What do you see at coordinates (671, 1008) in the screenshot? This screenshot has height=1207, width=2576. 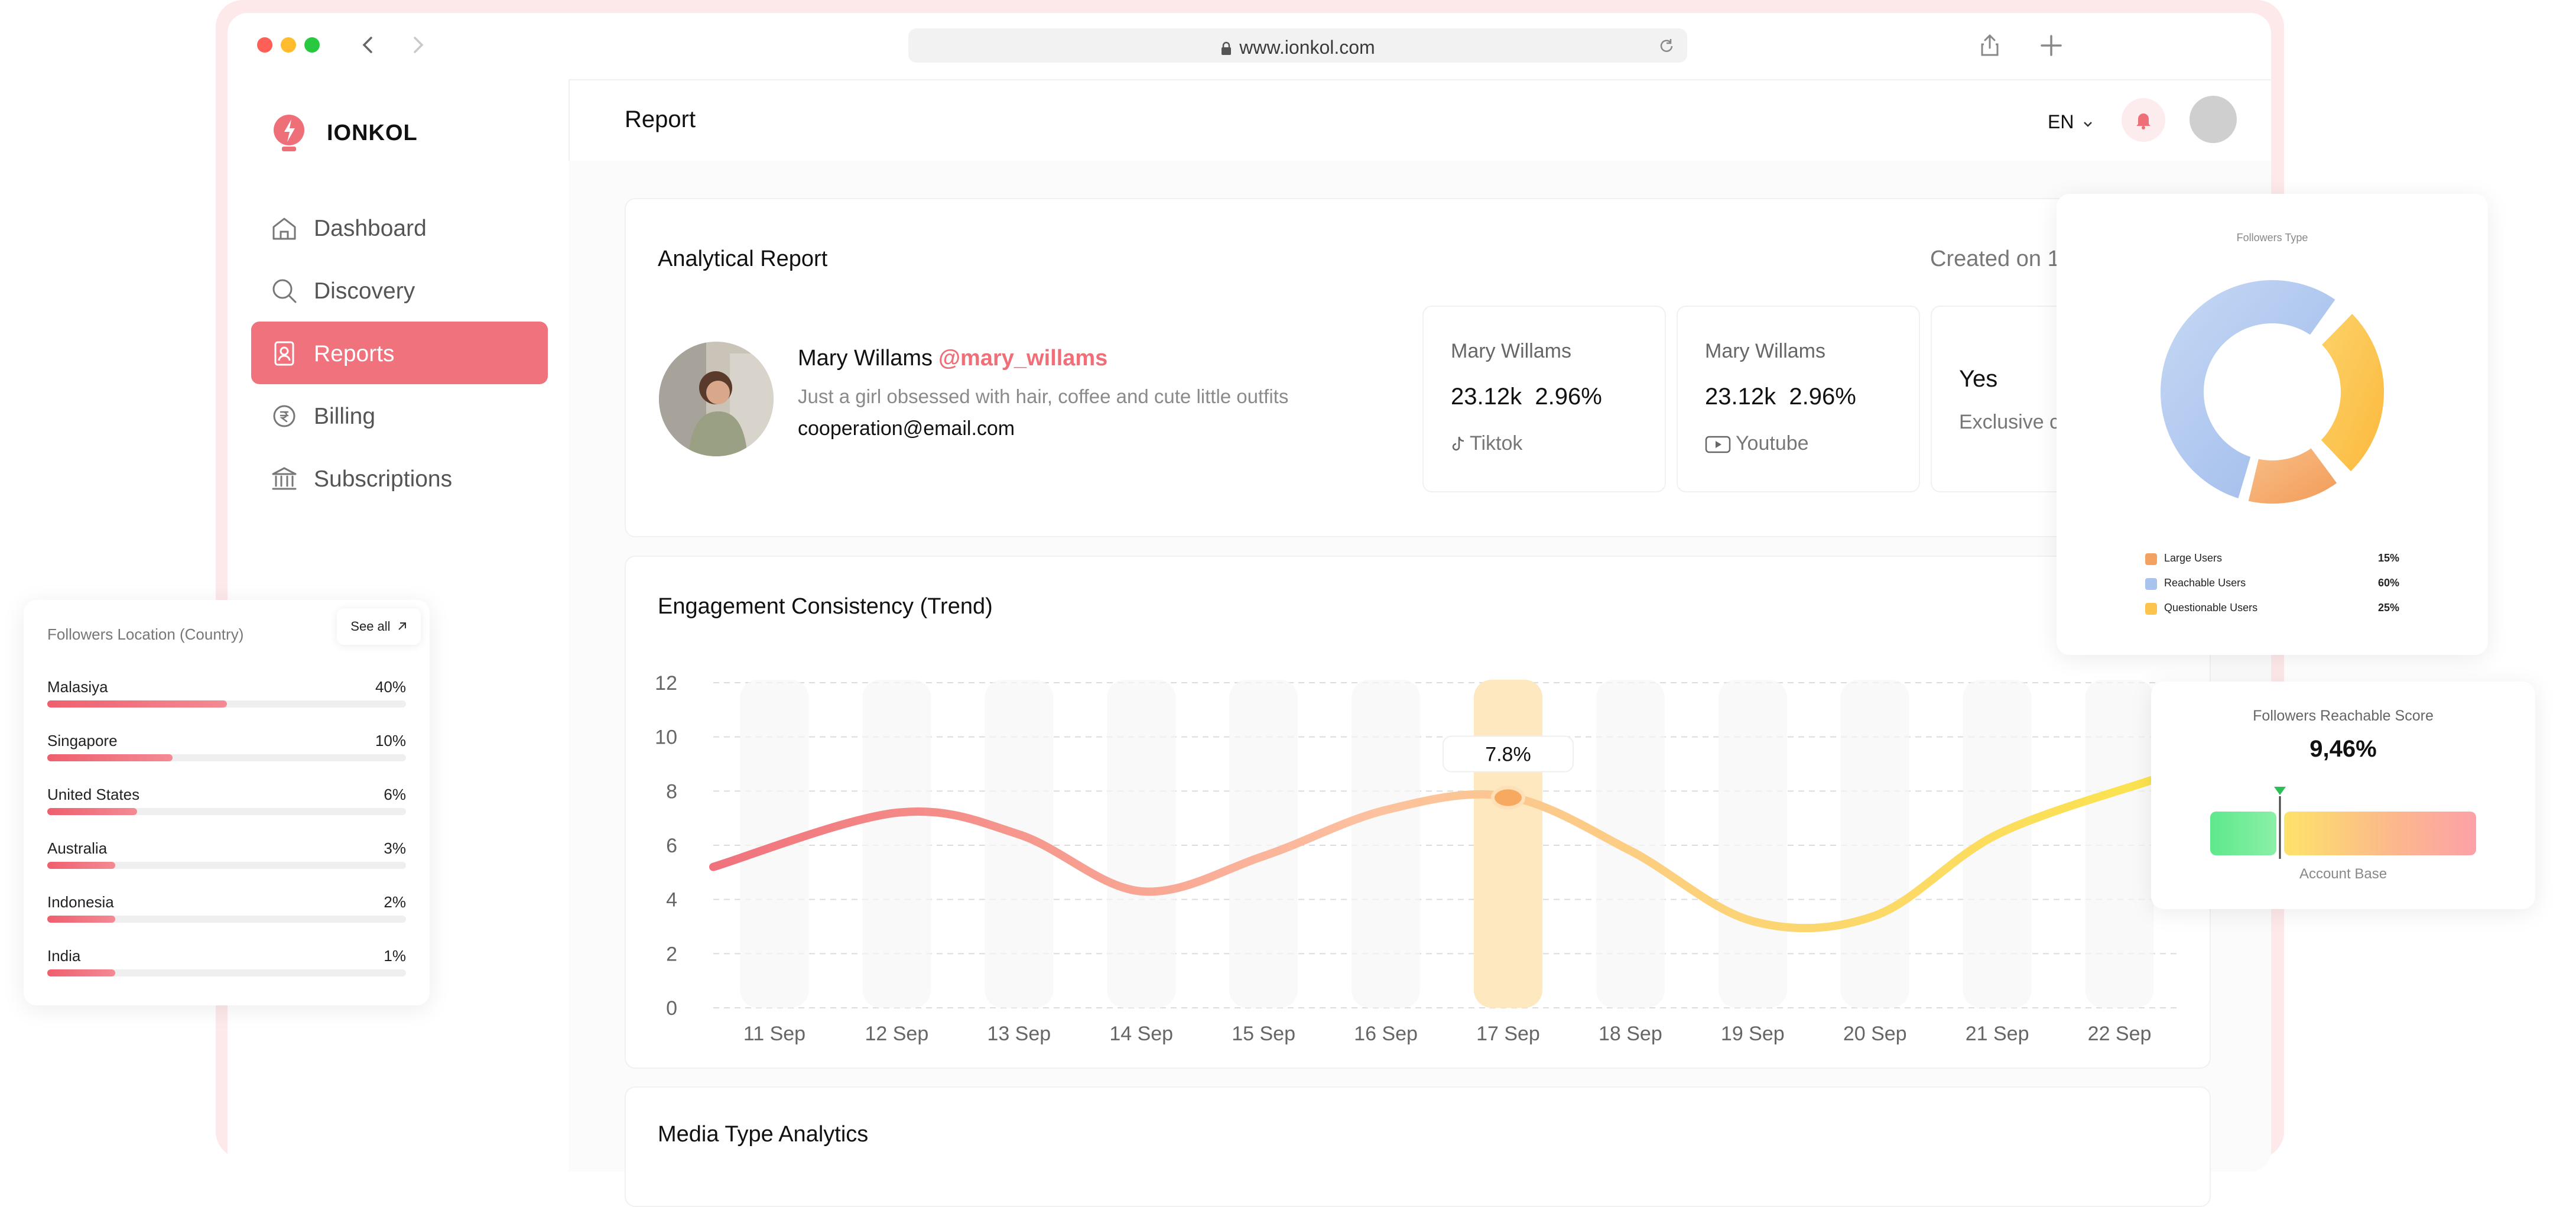 I see `y-tick-label: 0` at bounding box center [671, 1008].